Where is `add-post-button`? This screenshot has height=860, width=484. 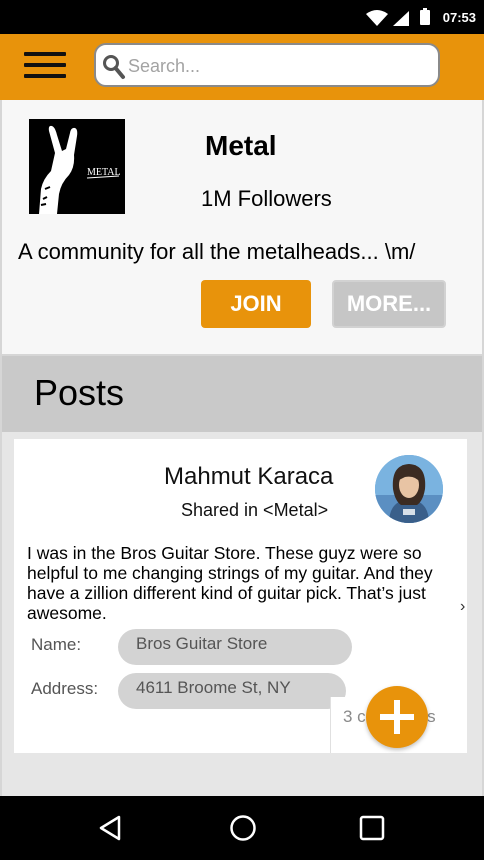
add-post-button is located at coordinates (397, 717).